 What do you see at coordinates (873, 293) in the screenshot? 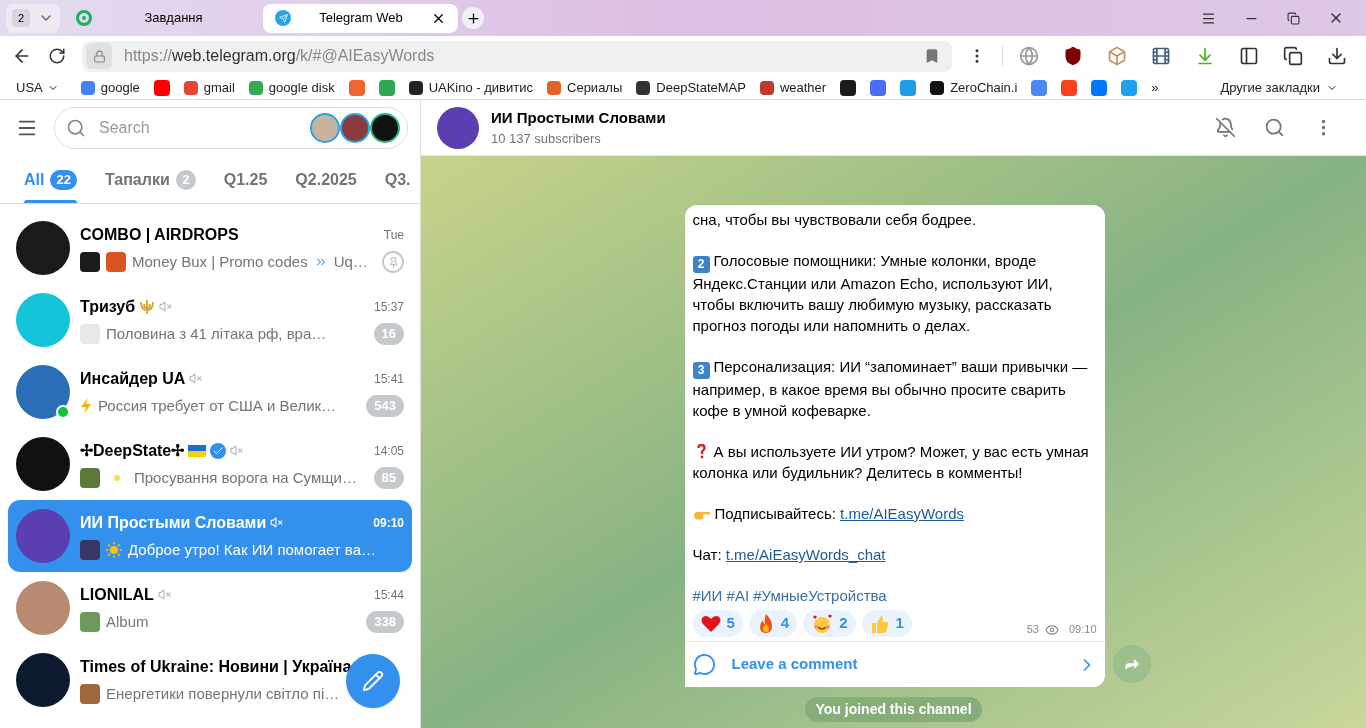
I see `message-text: 2 Голосовые помощники: Умные колонки, вроде Яндекс.Станции или Amazon Echo, используют ИИ, чтобы включить вашу любимую музыку, рассказать прогноз погоды или напомнить о делах.` at bounding box center [873, 293].